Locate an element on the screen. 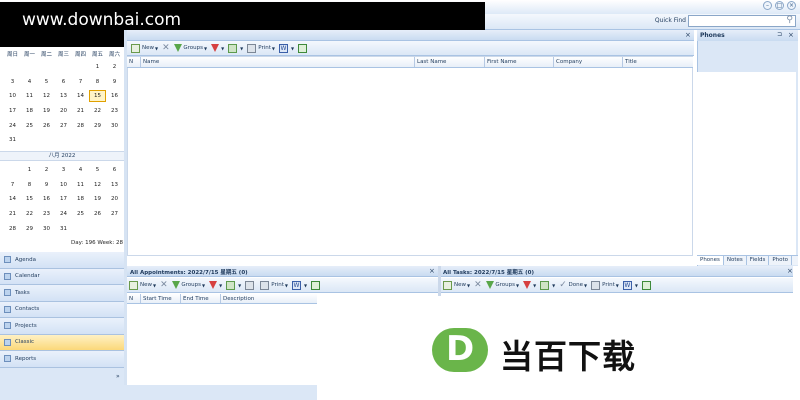  phones-close-button: × is located at coordinates (791, 35).